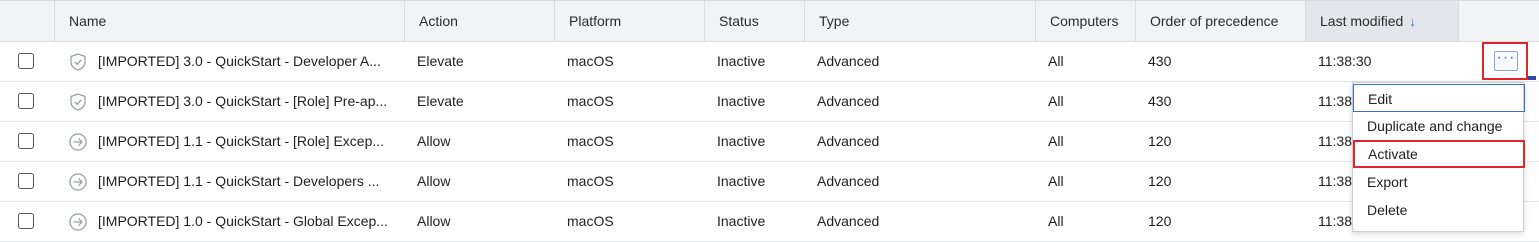 Image resolution: width=1539 pixels, height=242 pixels. Describe the element at coordinates (1214, 21) in the screenshot. I see `header-order-label: Order of precedence` at that location.